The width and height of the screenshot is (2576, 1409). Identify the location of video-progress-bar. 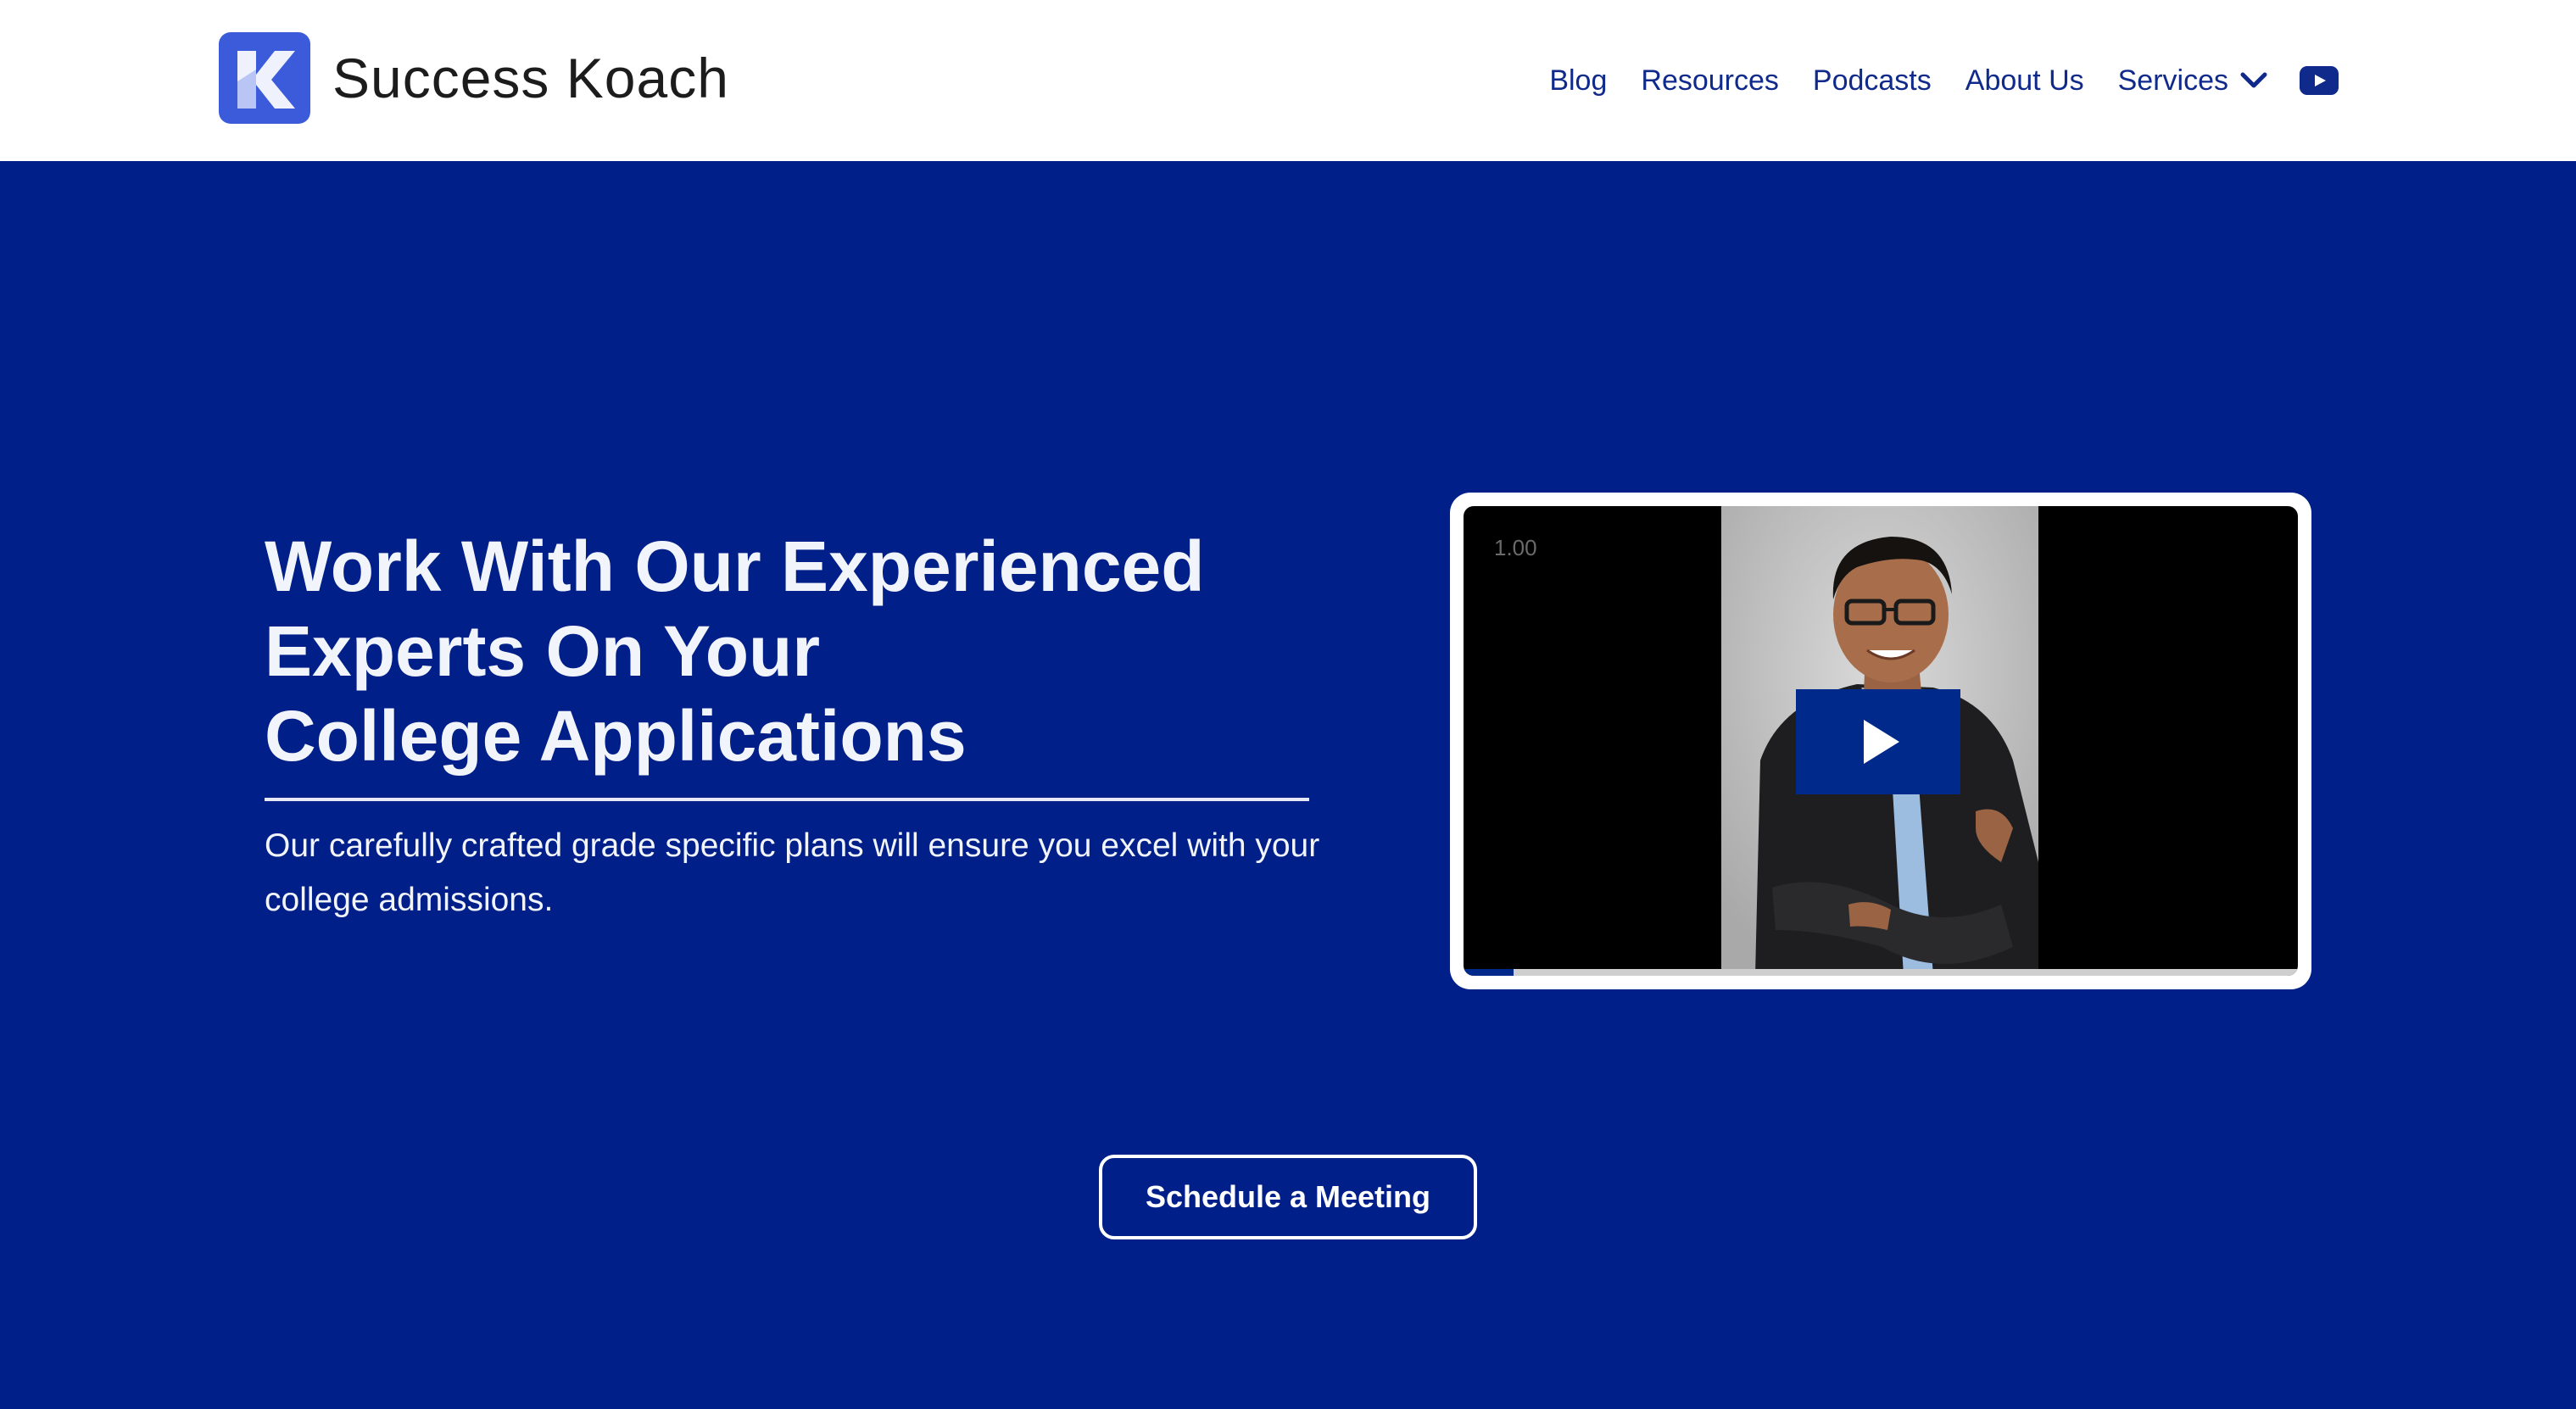
(1881, 972).